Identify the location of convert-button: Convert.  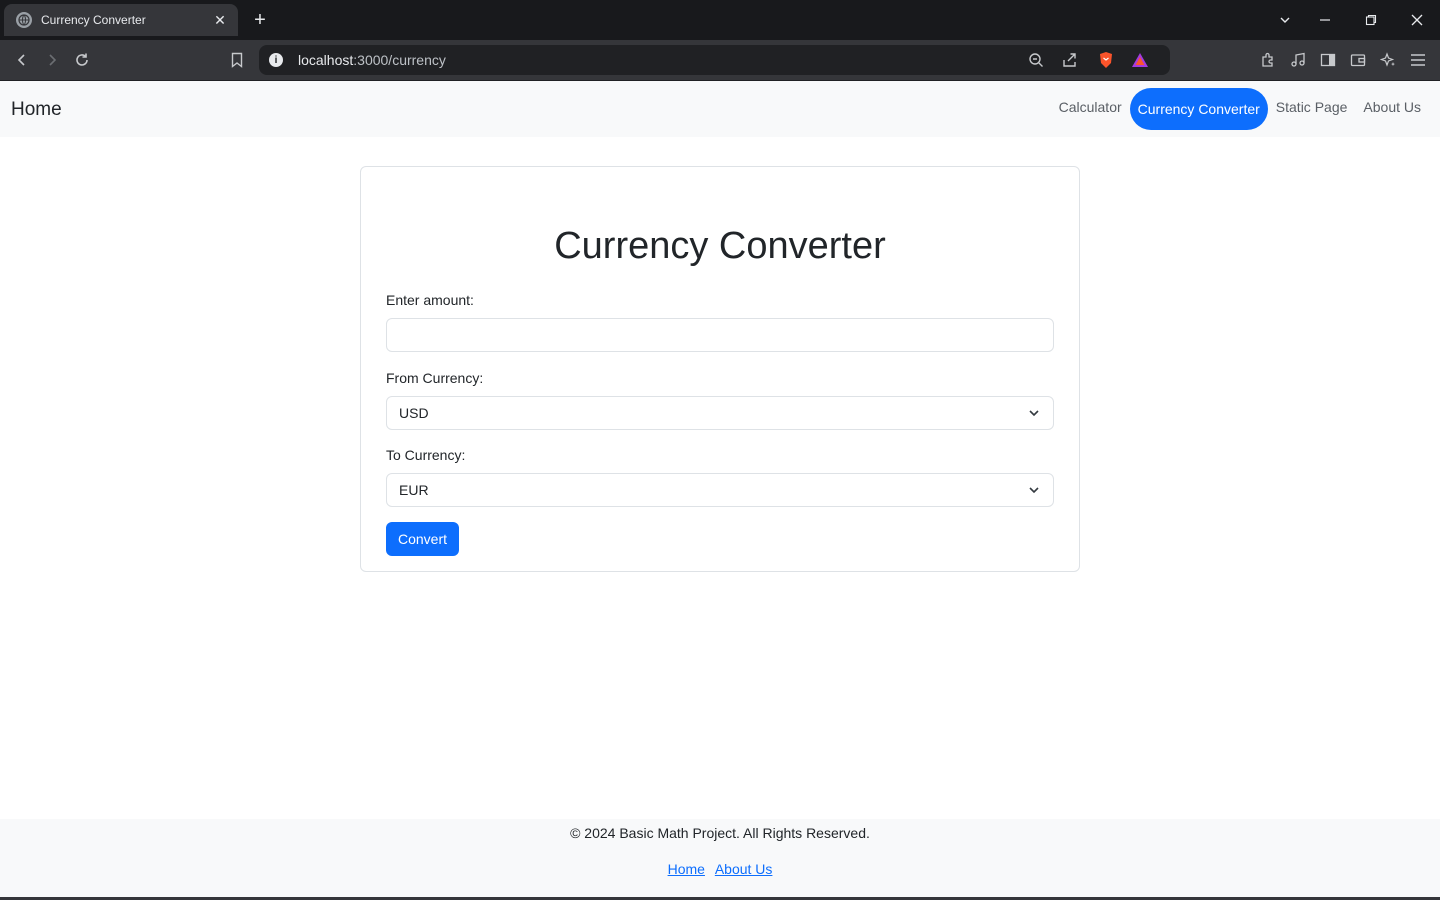
(422, 539).